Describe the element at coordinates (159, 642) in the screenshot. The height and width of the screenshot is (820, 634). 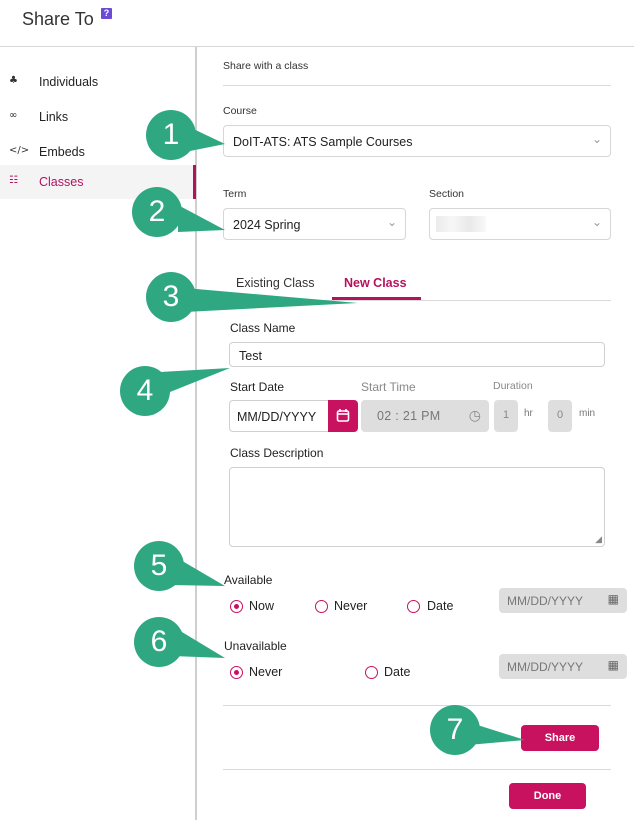
I see `callout-6: 6` at that location.